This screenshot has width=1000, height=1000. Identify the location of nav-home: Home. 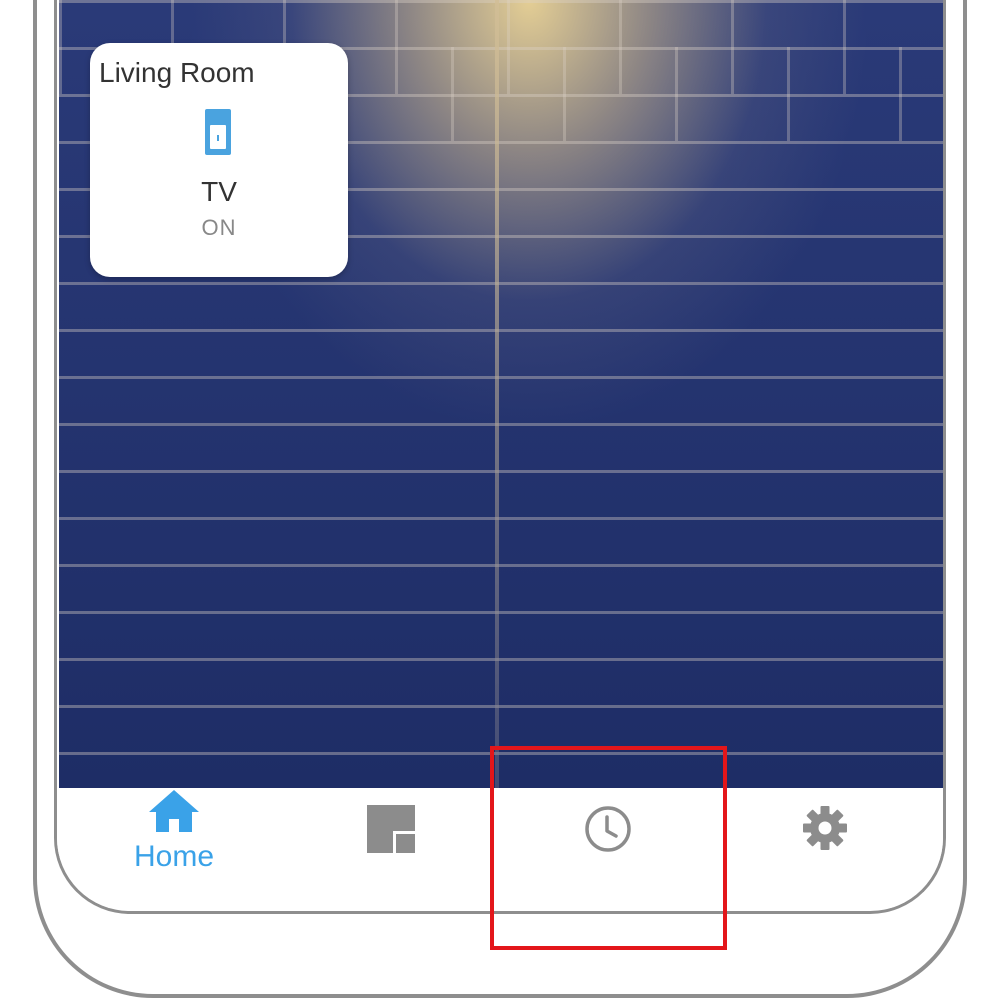
(174, 843).